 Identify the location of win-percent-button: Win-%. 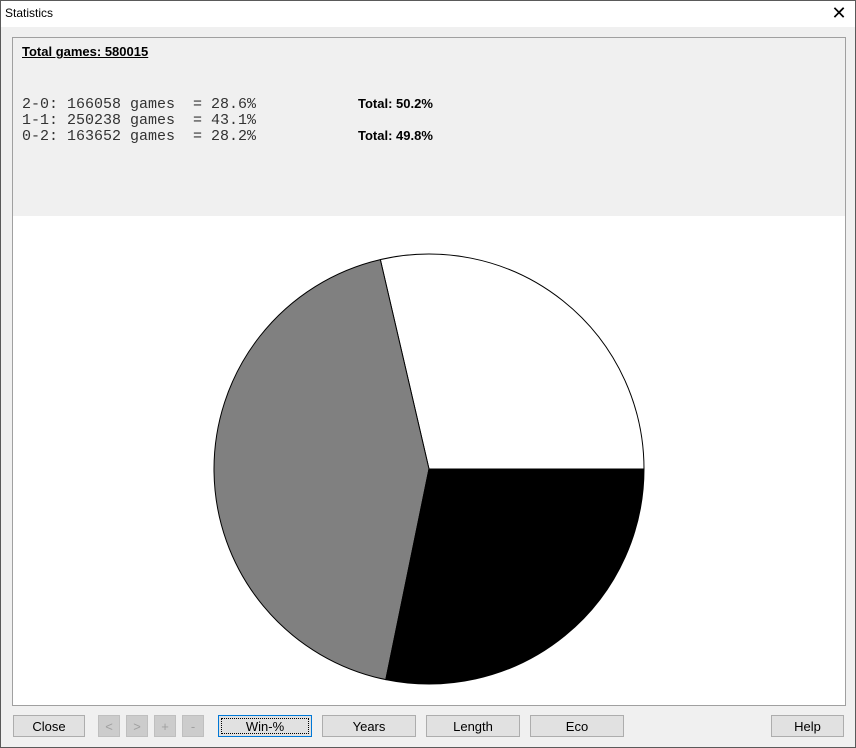
(265, 726).